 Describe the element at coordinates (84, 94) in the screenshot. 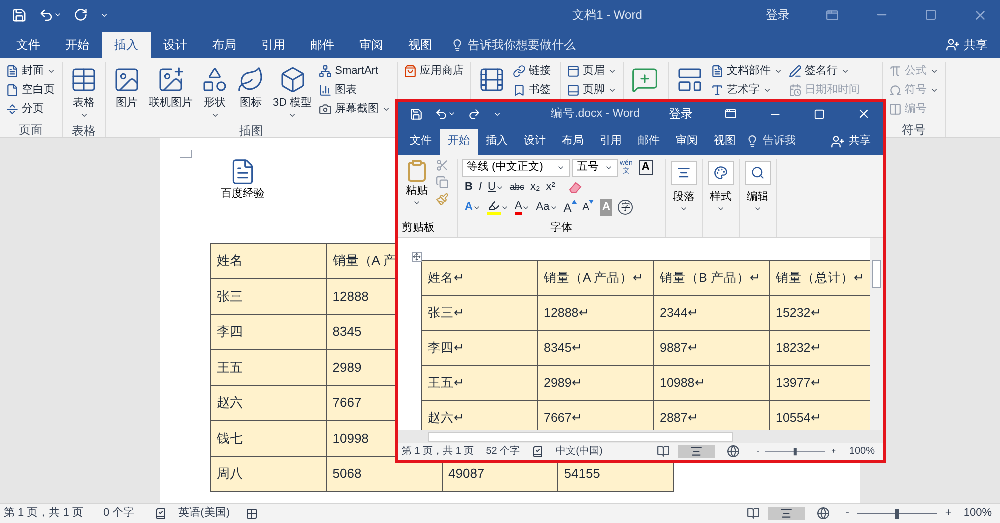

I see `ribbon-large-button: 表格` at that location.